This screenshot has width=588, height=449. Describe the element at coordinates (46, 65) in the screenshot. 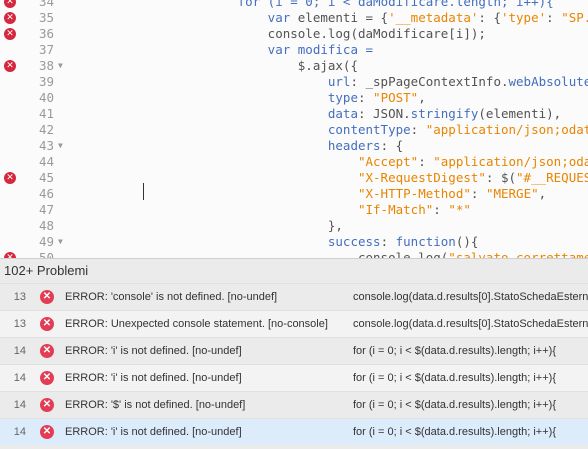

I see `line-number: 38` at that location.